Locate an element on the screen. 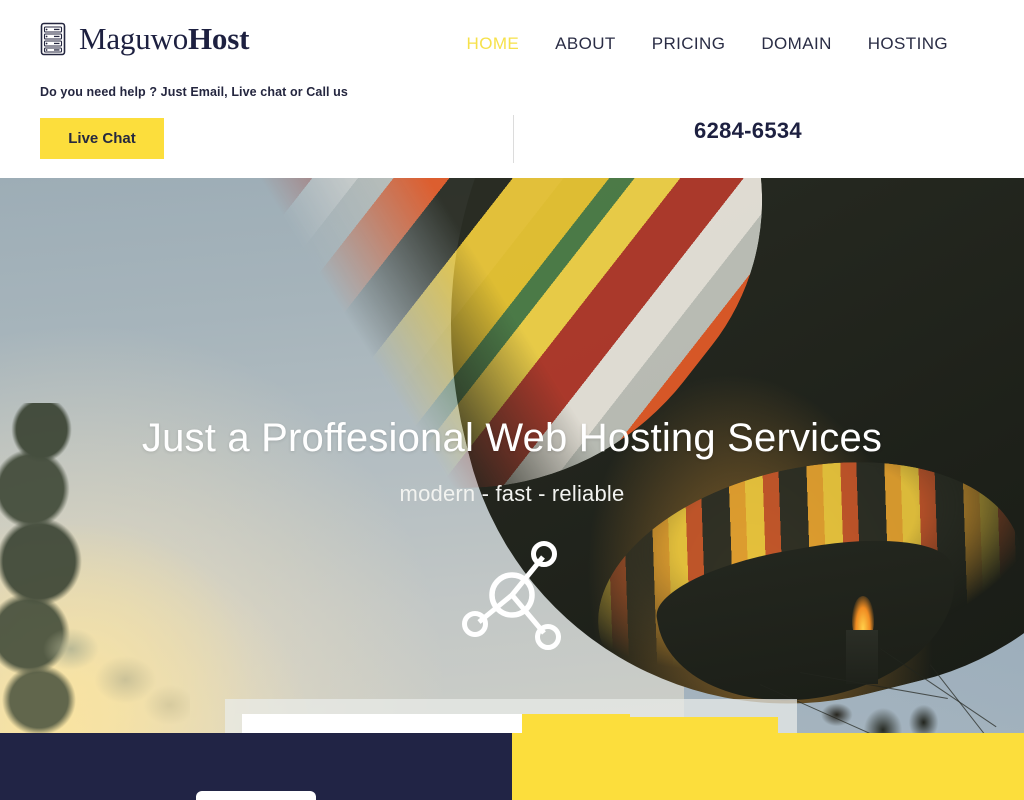 The image size is (1024, 800). domain-search-input is located at coordinates (382, 723).